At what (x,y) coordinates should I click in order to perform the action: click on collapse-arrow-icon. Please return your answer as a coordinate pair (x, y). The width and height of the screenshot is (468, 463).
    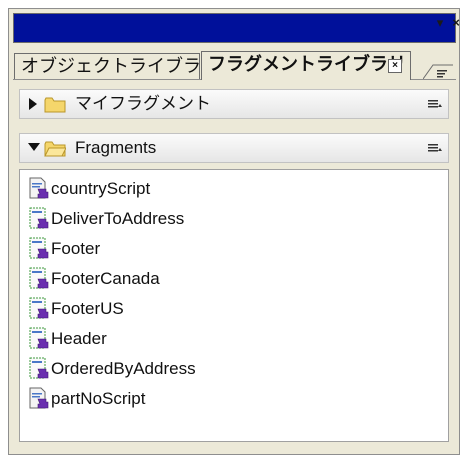
    Looking at the image, I should click on (34, 147).